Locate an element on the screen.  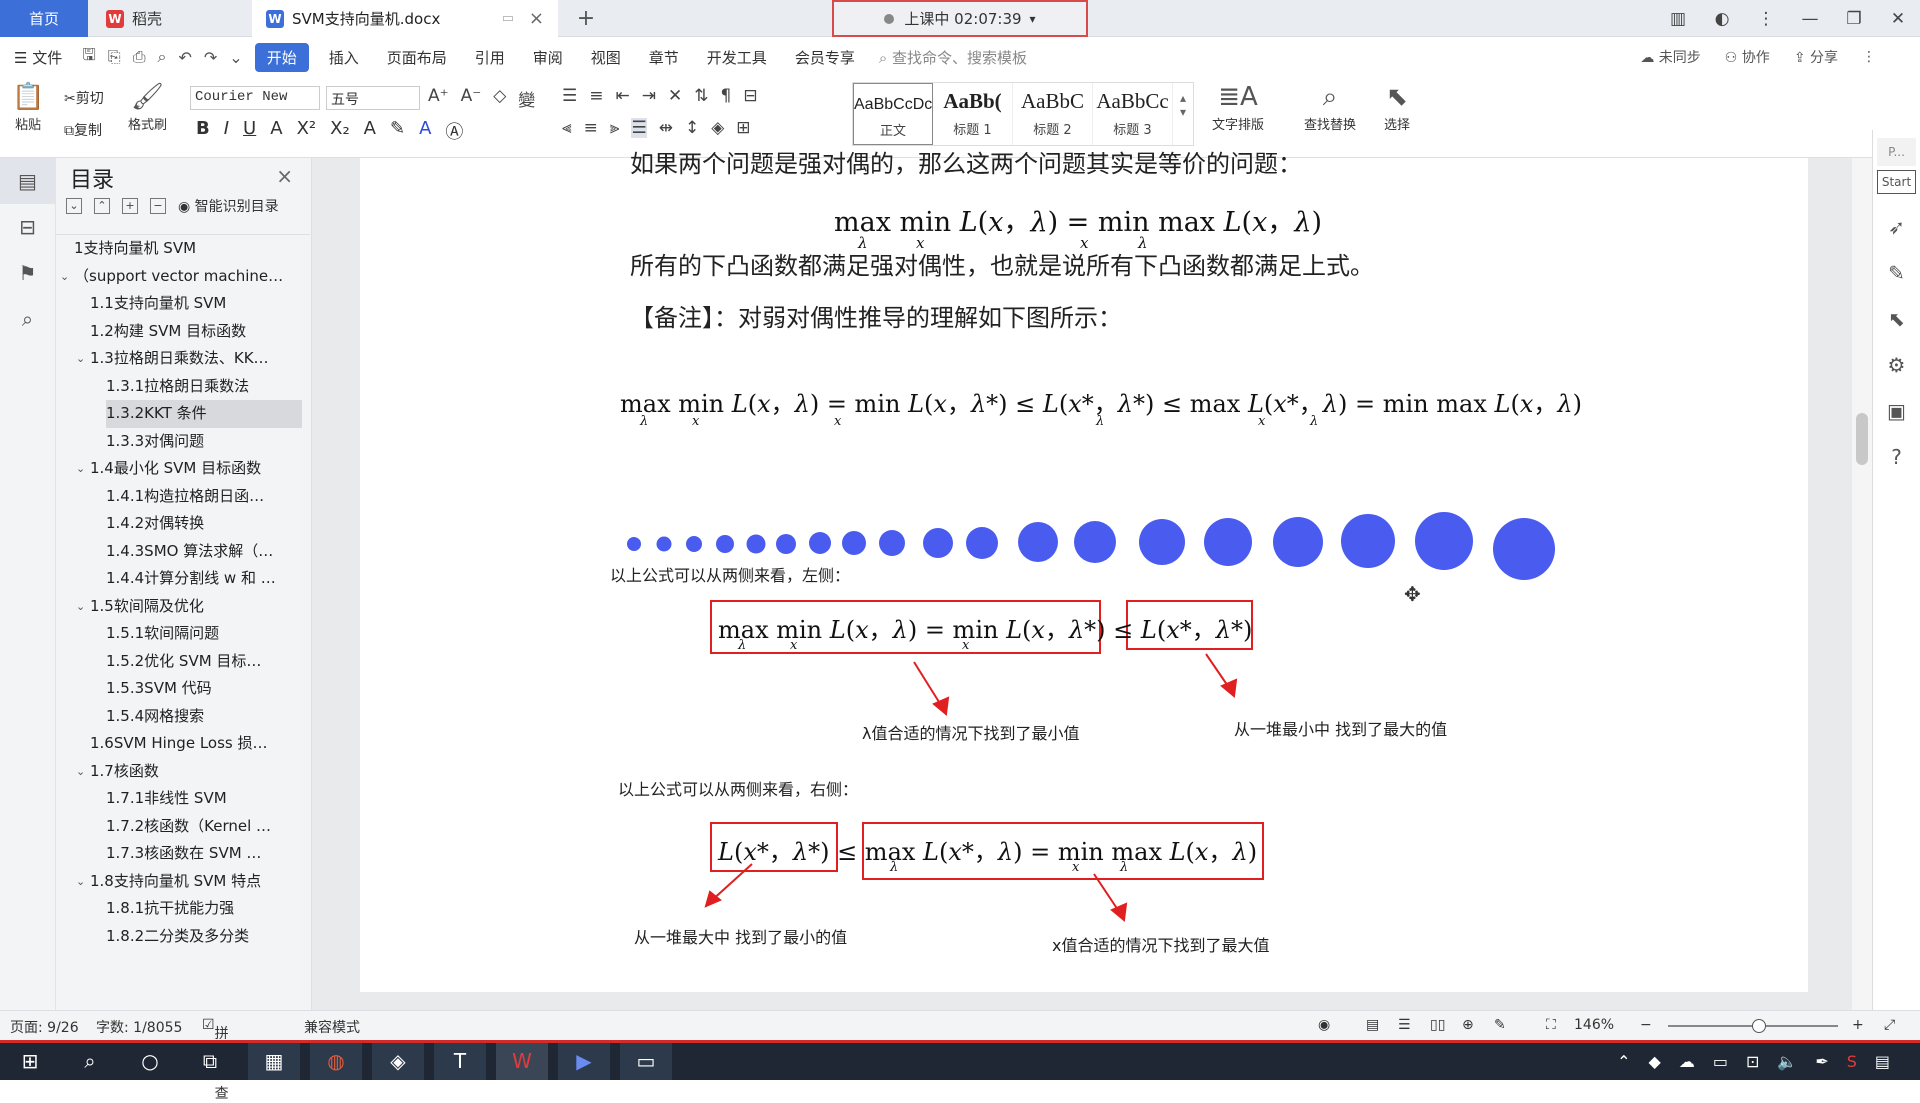
collab-button: ⚇ 协作 is located at coordinates (1747, 57).